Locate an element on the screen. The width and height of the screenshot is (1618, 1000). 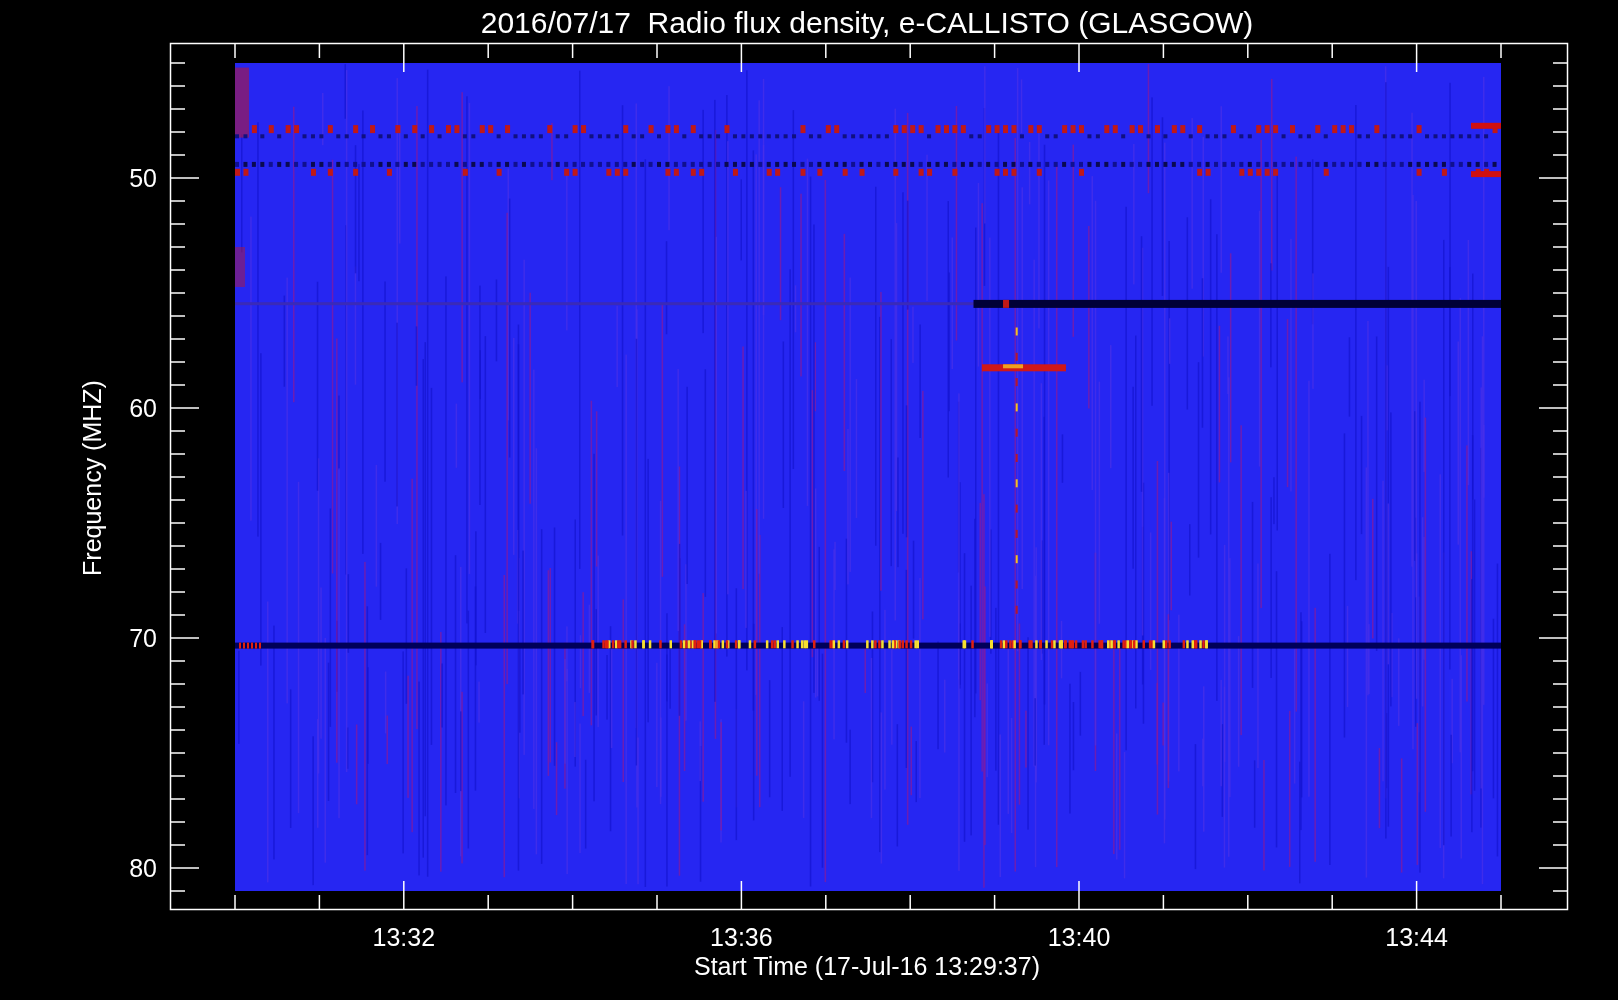
tick-label: 60 is located at coordinates (143, 408).